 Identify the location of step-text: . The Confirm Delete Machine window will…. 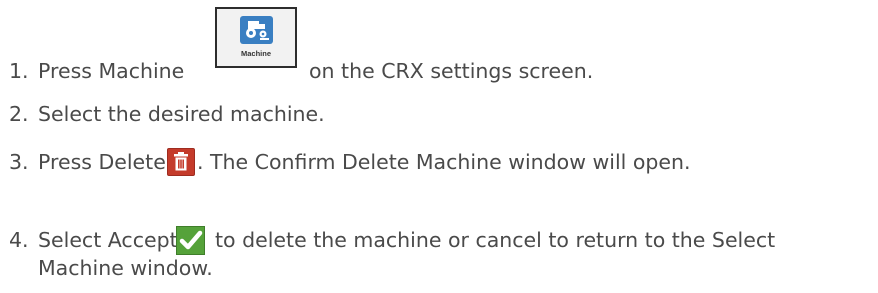
(444, 162).